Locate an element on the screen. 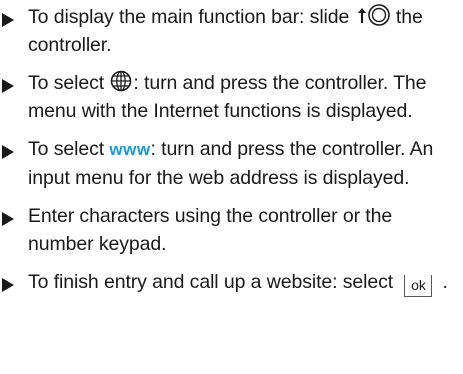 The image size is (463, 374). step-text-after: . is located at coordinates (445, 282).